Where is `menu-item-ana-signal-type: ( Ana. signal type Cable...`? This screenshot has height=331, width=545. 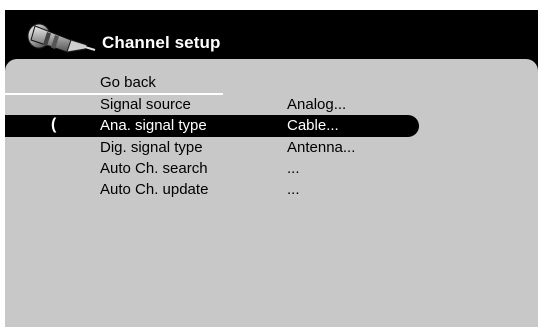
menu-item-ana-signal-type: ( Ana. signal type Cable... is located at coordinates (271, 126).